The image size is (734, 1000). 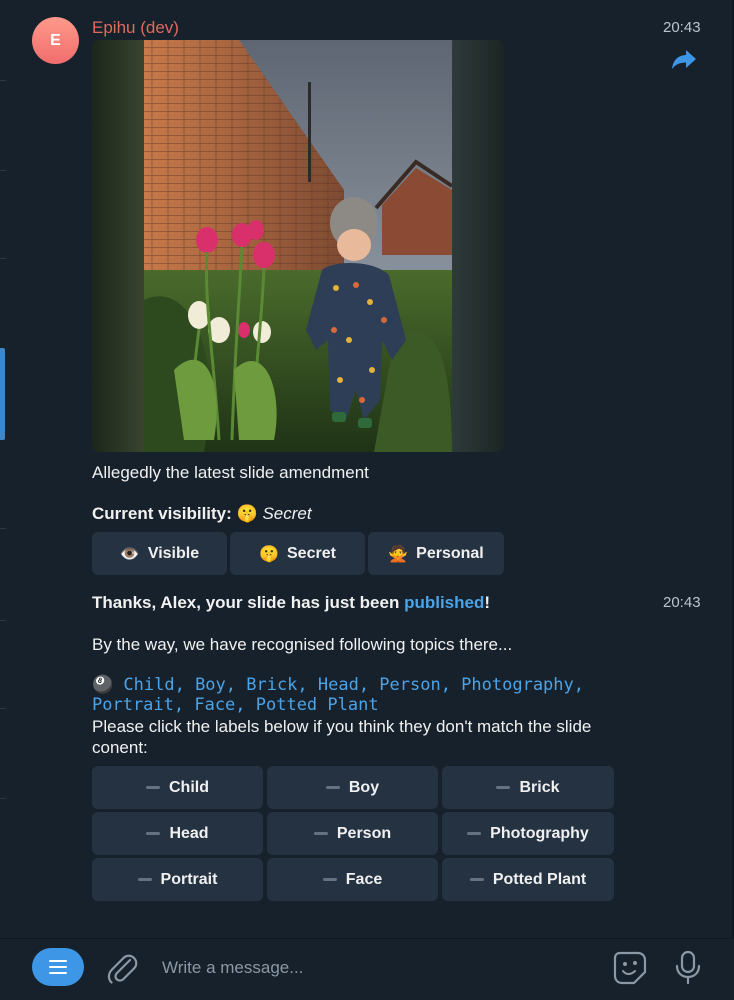 I want to click on label-button-portrait: Portrait, so click(x=177, y=879).